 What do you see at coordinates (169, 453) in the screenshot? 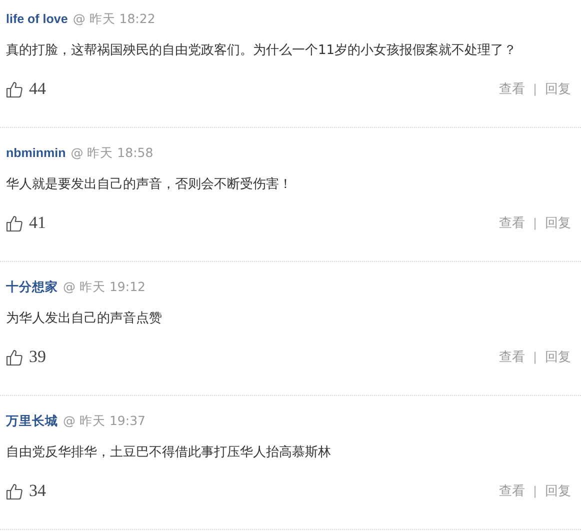
I see `comment-text: 自由党反华排华，土豆巴不得借此事打压华人抬高慕斯林` at bounding box center [169, 453].